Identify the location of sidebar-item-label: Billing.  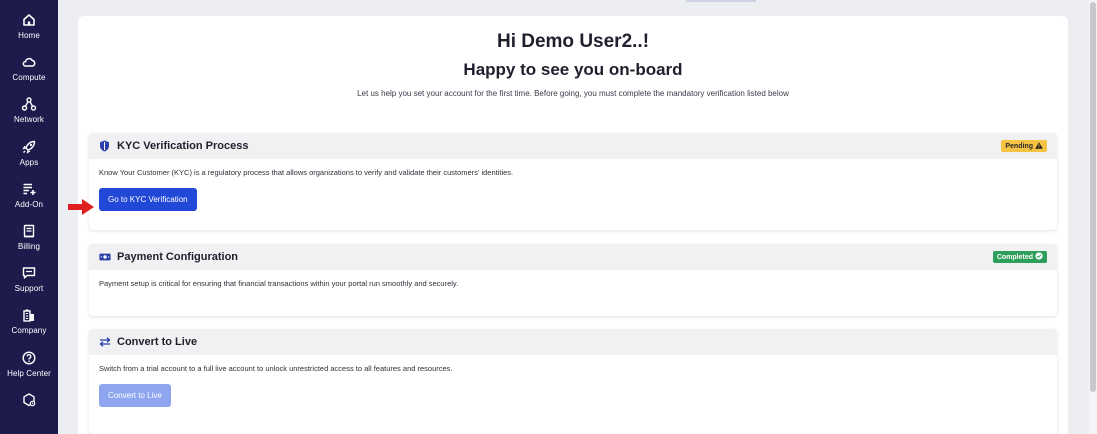
(29, 247).